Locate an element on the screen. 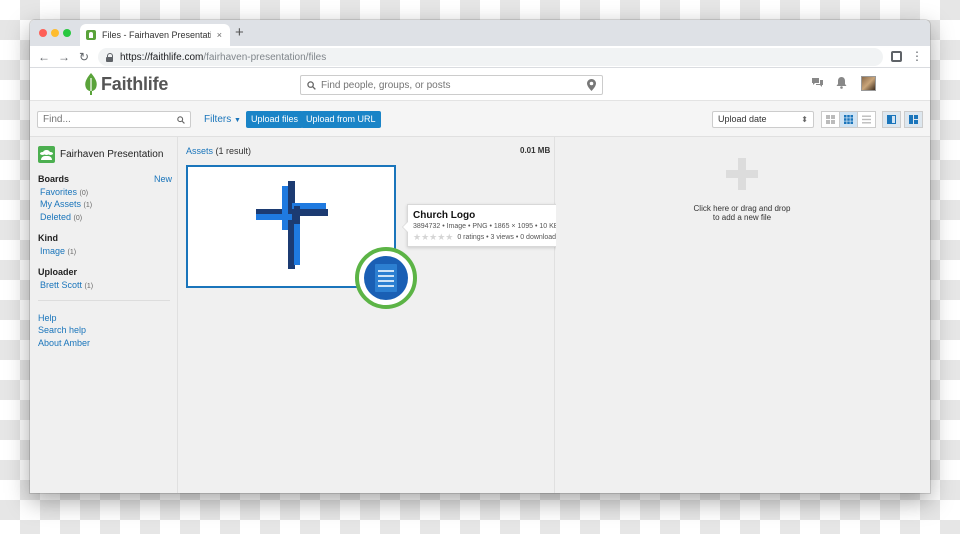  tab-title: Files - Fairhaven Presentation is located at coordinates (156, 35).